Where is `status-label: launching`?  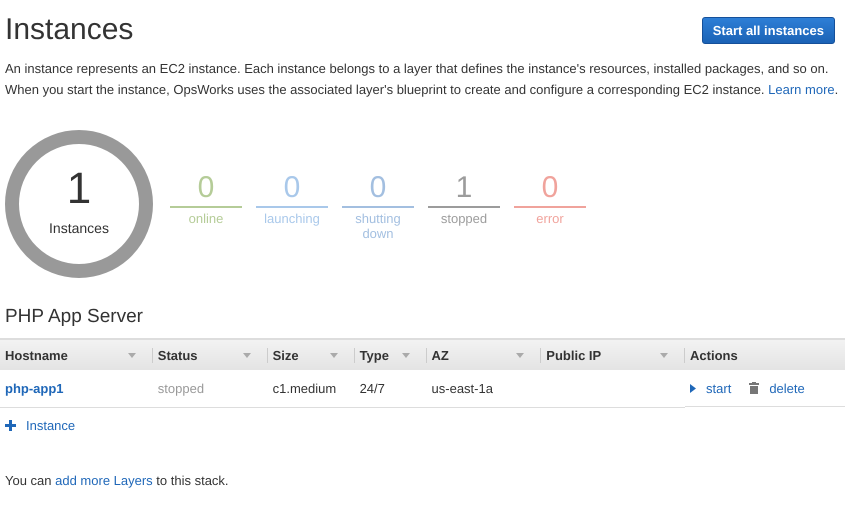
status-label: launching is located at coordinates (292, 218).